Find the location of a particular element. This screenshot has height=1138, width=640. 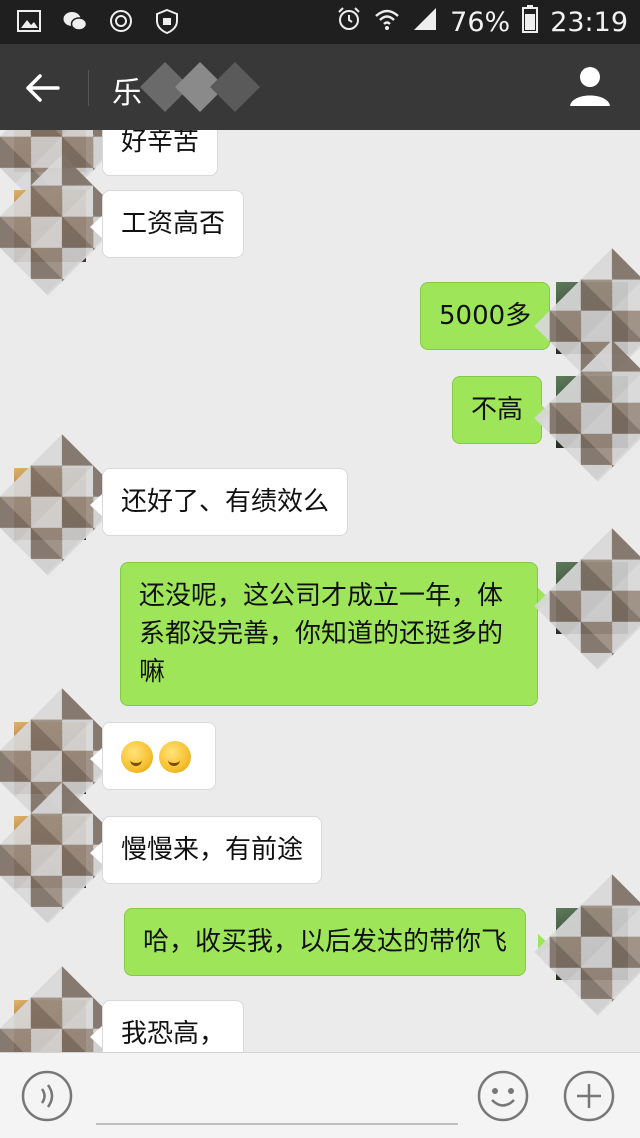

voice-button is located at coordinates (47, 1096).